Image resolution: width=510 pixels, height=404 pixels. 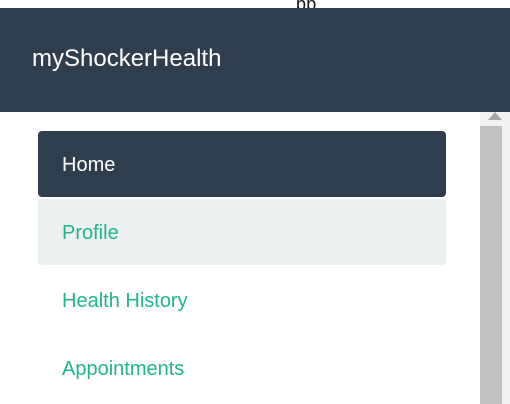 What do you see at coordinates (491, 265) in the screenshot?
I see `scrollbar-thumb` at bounding box center [491, 265].